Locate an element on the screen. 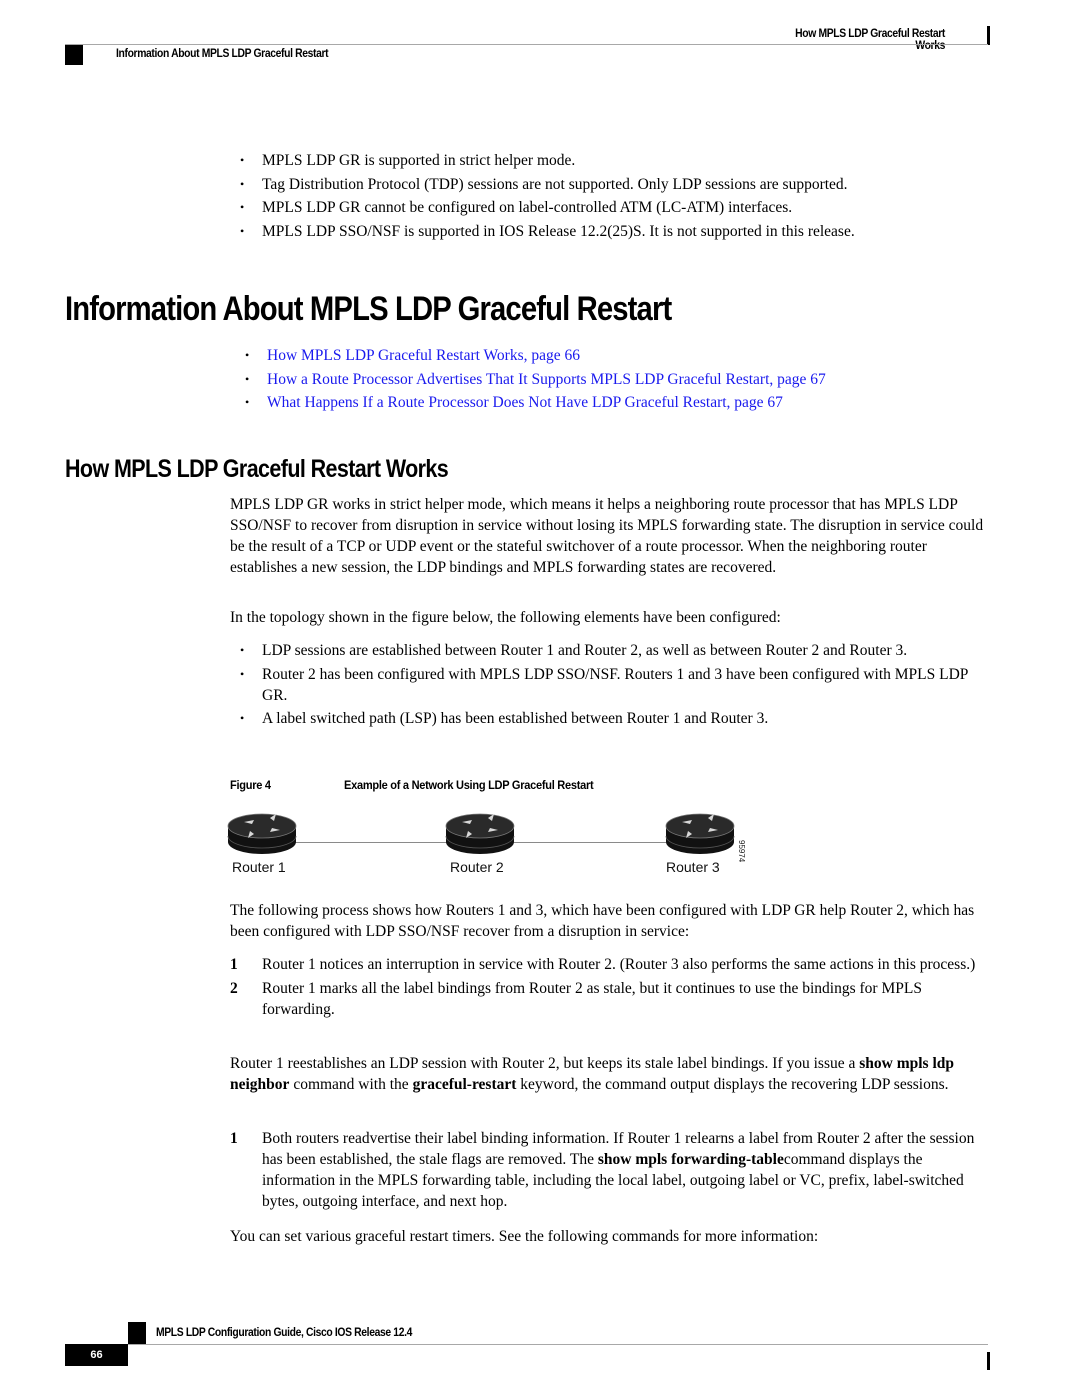  header-left-block is located at coordinates (74, 55).